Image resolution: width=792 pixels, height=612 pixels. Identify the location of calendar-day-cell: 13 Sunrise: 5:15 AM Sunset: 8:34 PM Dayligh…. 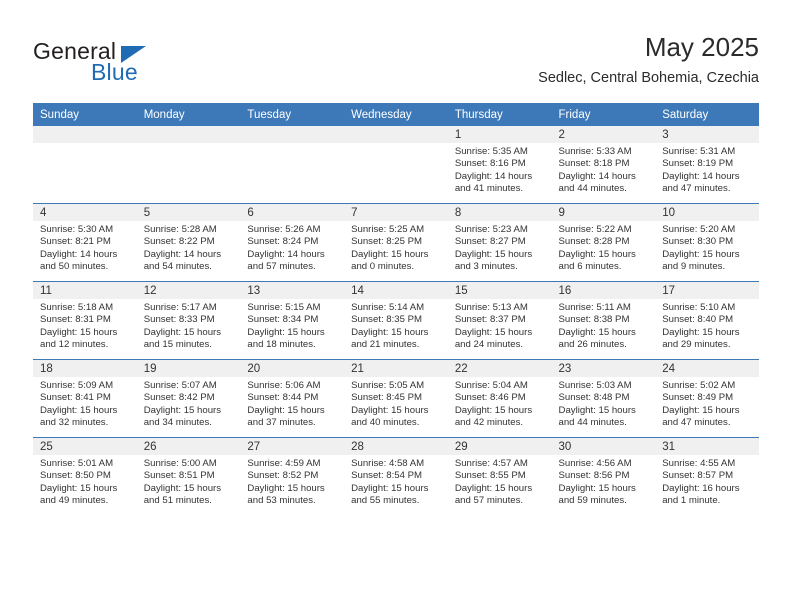
(292, 320).